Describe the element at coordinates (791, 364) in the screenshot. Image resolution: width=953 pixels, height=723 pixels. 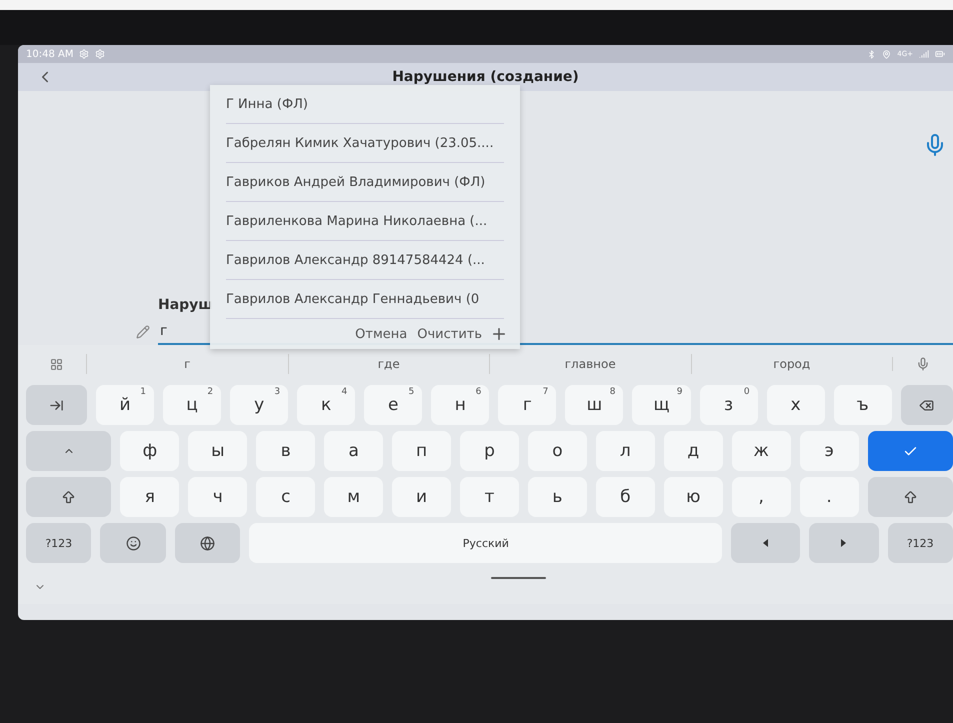
I see `word-suggestion: город` at that location.